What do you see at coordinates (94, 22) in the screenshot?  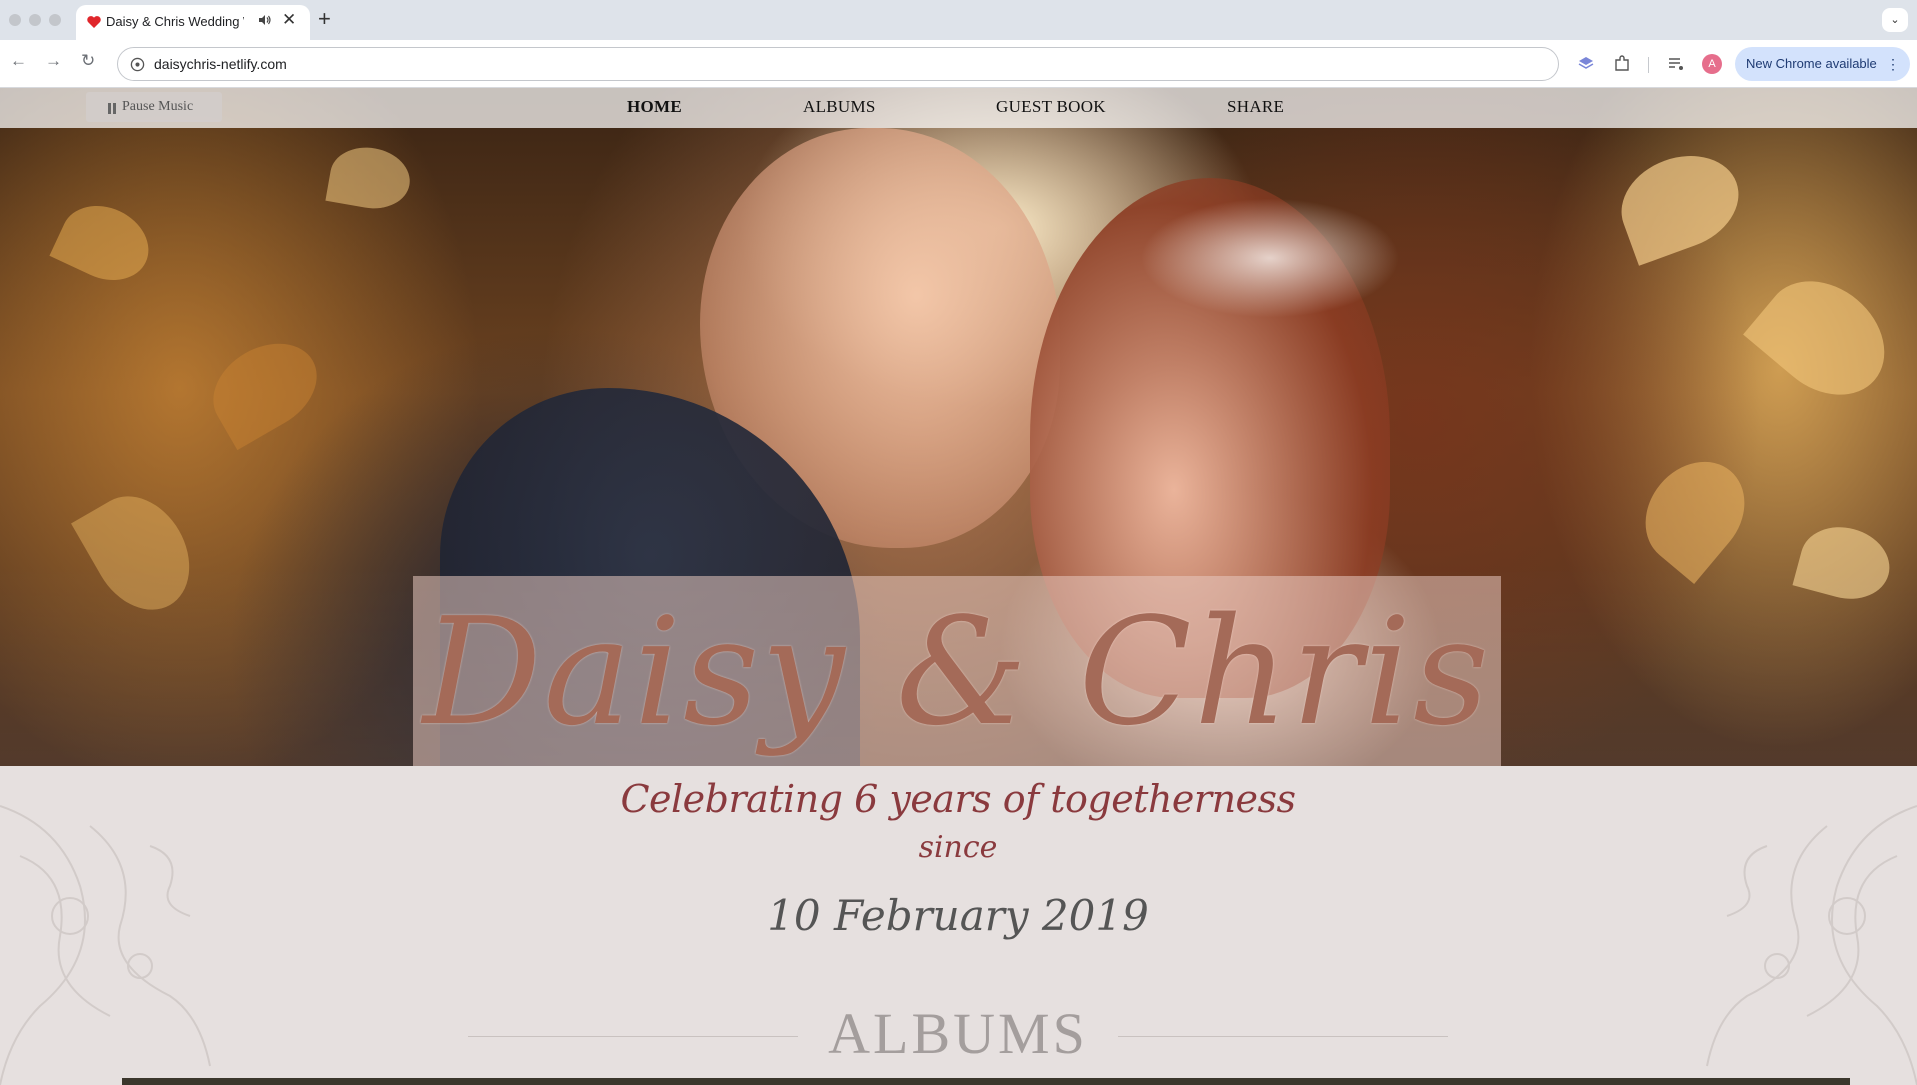 I see `heart-icon` at bounding box center [94, 22].